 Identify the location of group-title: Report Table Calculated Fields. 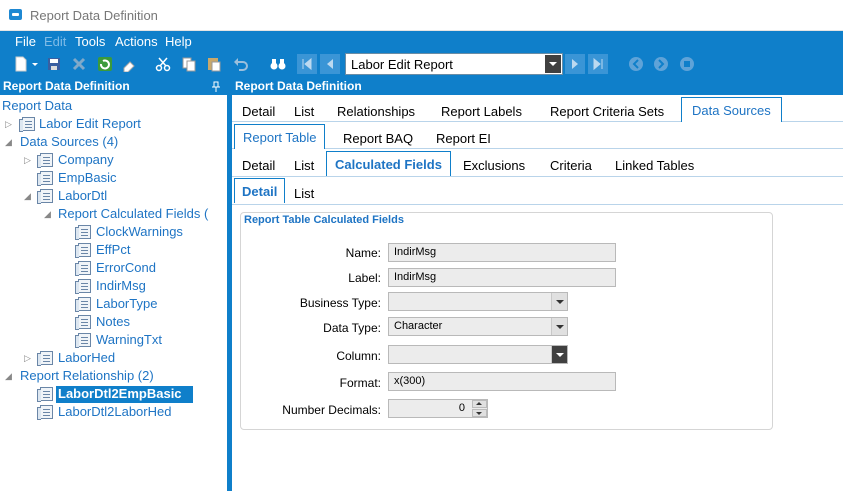
(324, 220).